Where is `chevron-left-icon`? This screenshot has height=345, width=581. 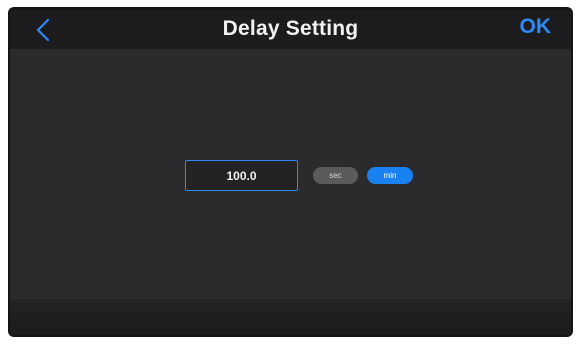 chevron-left-icon is located at coordinates (43, 30).